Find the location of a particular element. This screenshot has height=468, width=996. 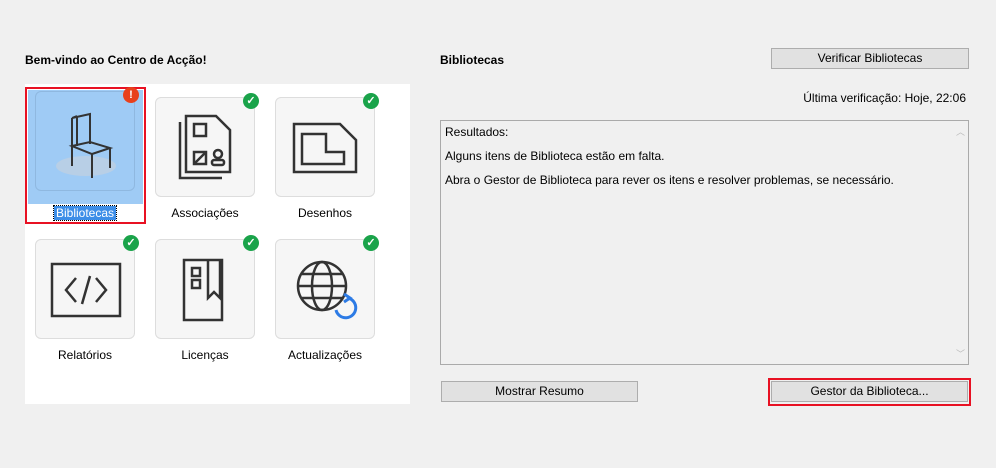

globe-update-icon is located at coordinates (327, 290).